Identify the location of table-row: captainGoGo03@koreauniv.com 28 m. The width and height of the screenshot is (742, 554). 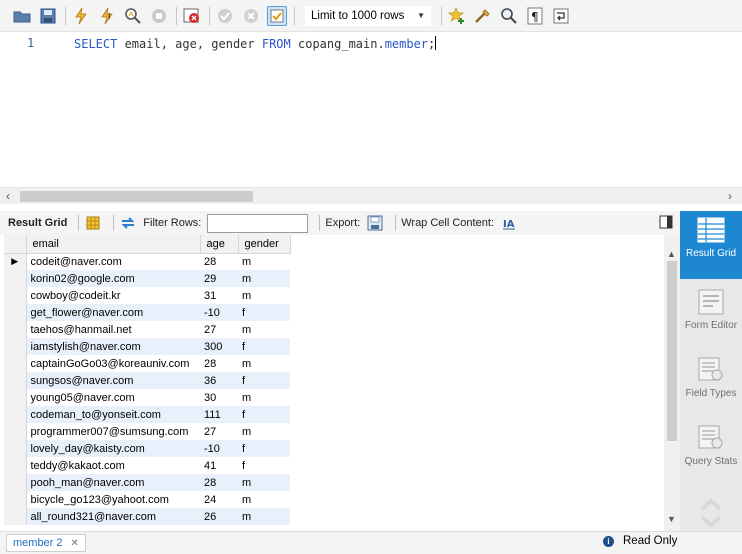
(147, 363).